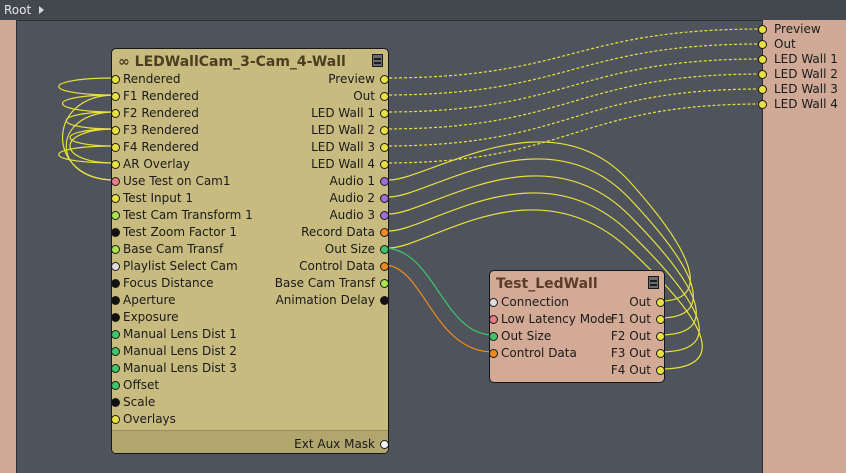 The width and height of the screenshot is (846, 473). Describe the element at coordinates (630, 319) in the screenshot. I see `output-label-f1-out: F1 Out` at that location.